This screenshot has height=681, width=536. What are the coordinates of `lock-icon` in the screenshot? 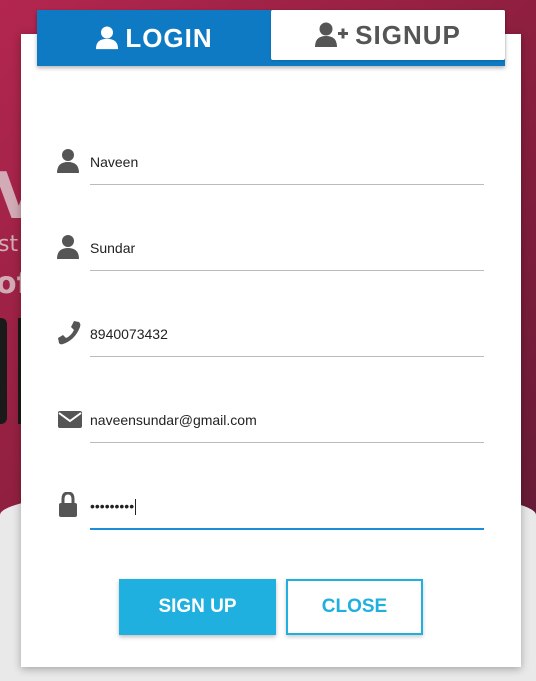 It's located at (68, 504).